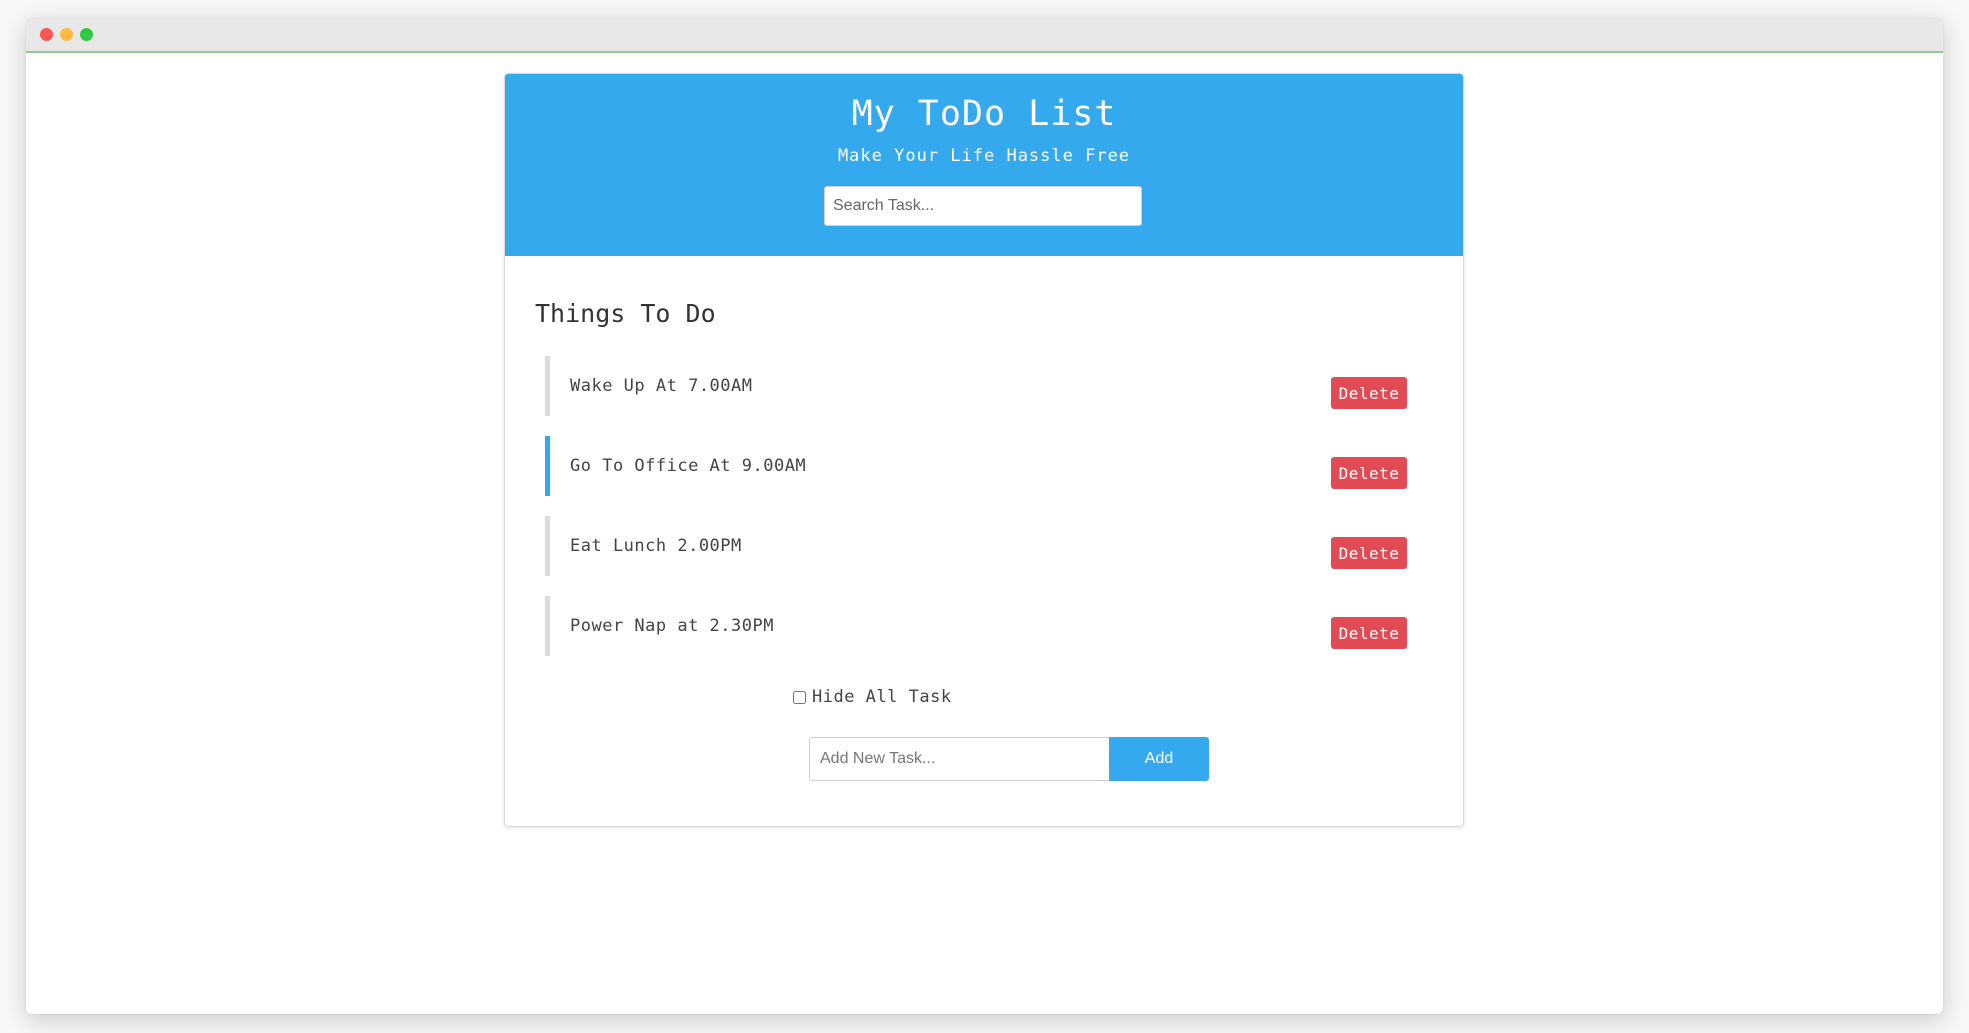 This screenshot has width=1969, height=1033. What do you see at coordinates (984, 35) in the screenshot?
I see `window-titlebar` at bounding box center [984, 35].